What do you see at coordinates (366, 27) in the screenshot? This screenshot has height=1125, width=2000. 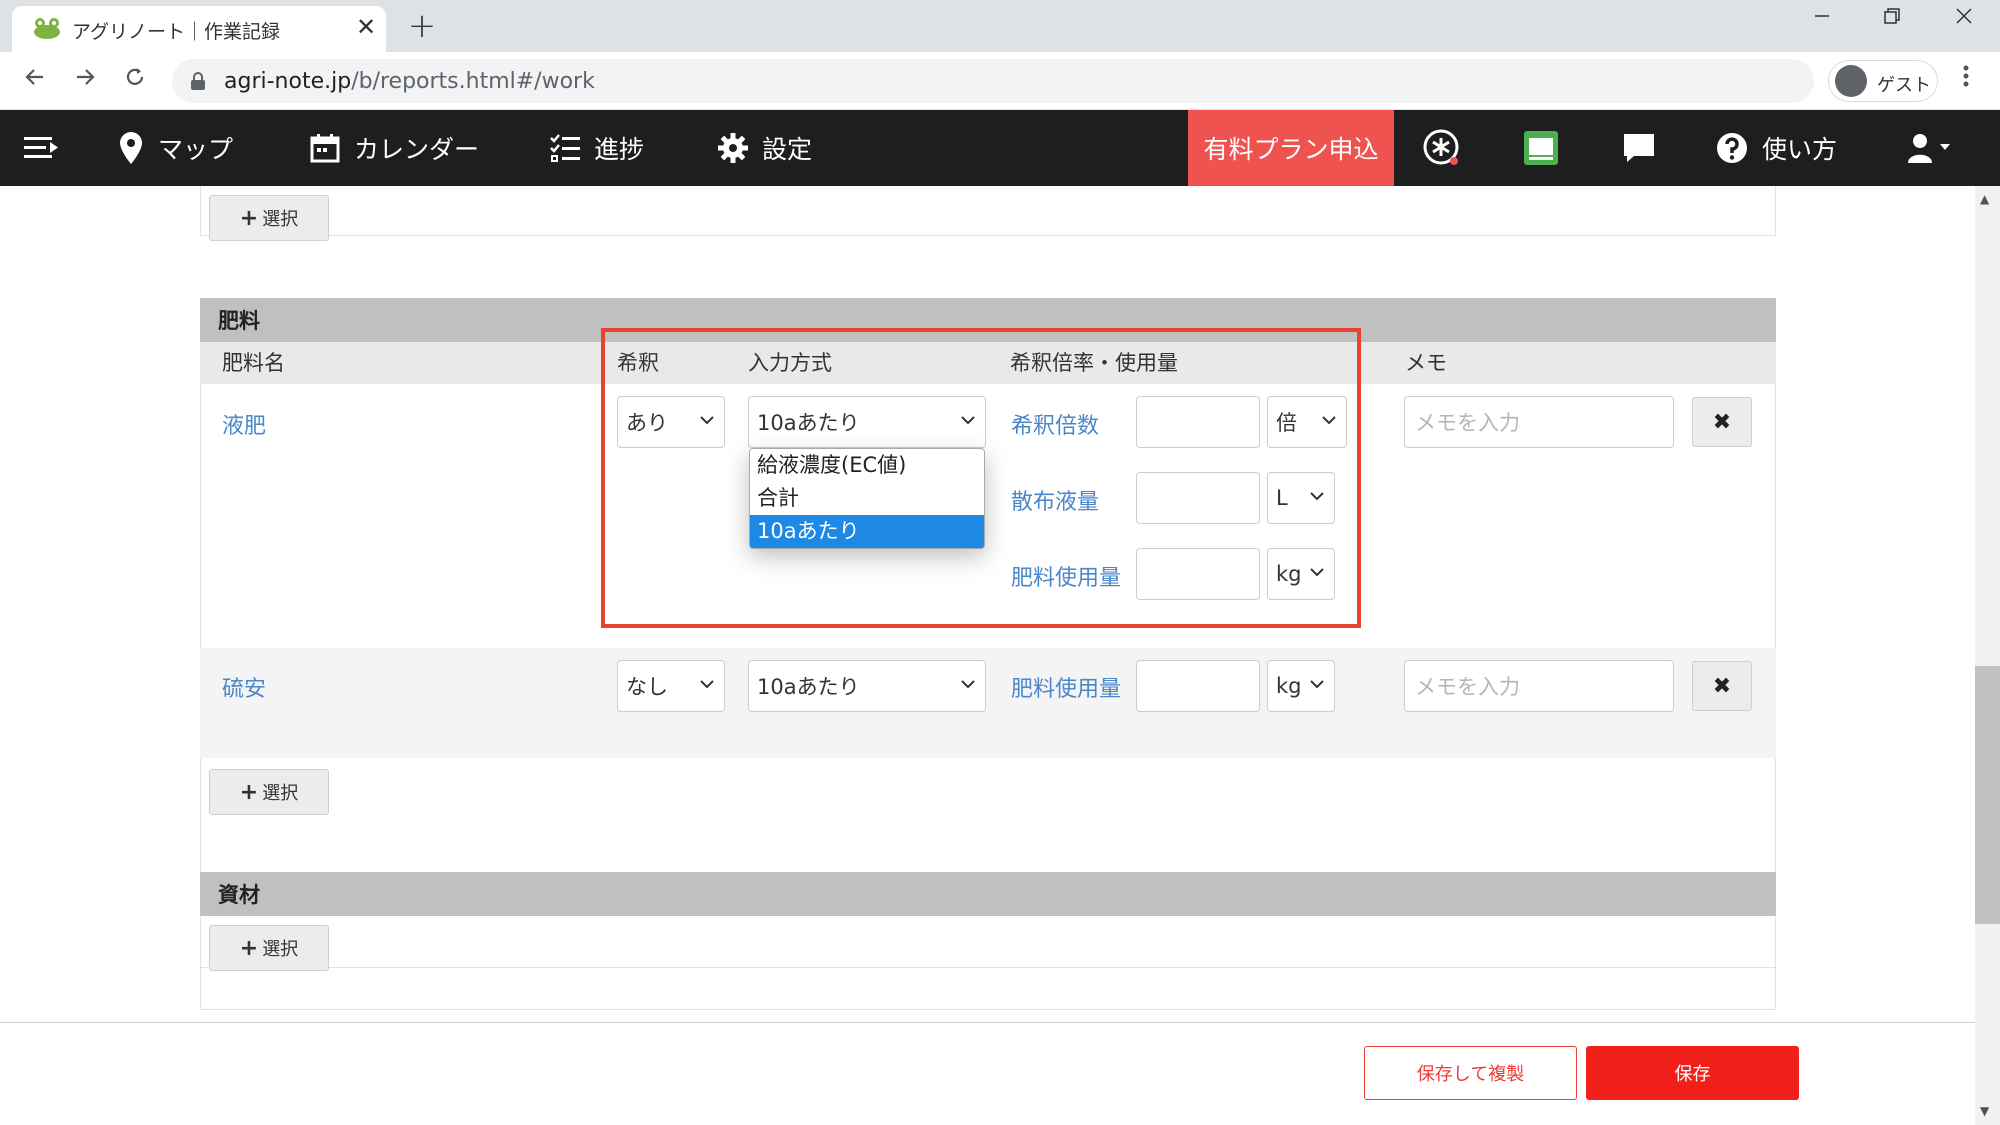 I see `tab-close-icon: ✕` at bounding box center [366, 27].